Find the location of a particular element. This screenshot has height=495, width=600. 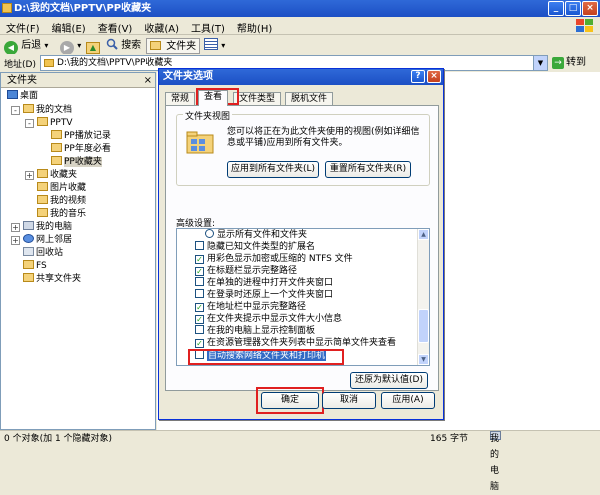

maximize-button: □ is located at coordinates (573, 8).